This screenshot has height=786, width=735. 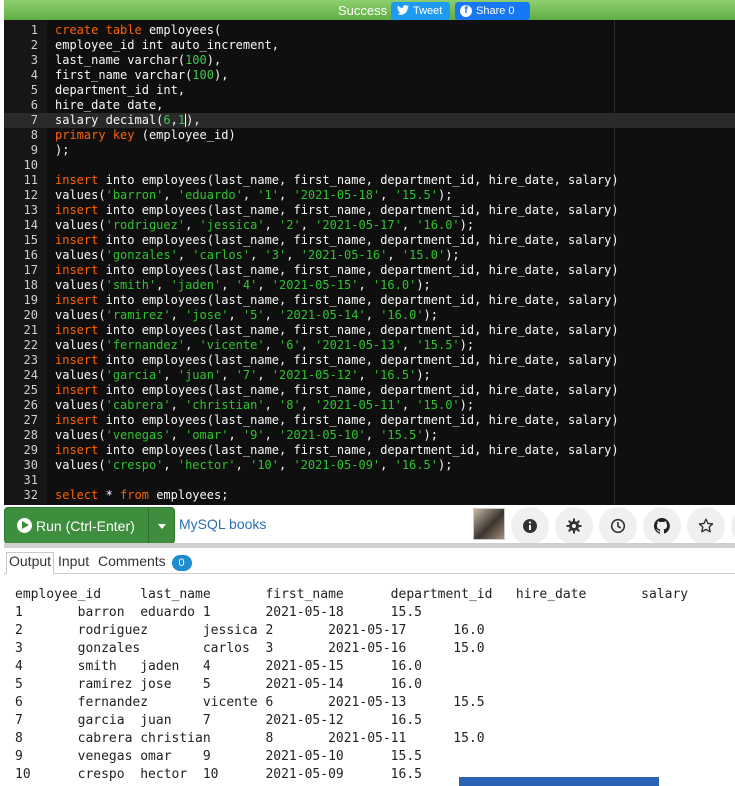 I want to click on comments-count-badge: 0, so click(x=181, y=563).